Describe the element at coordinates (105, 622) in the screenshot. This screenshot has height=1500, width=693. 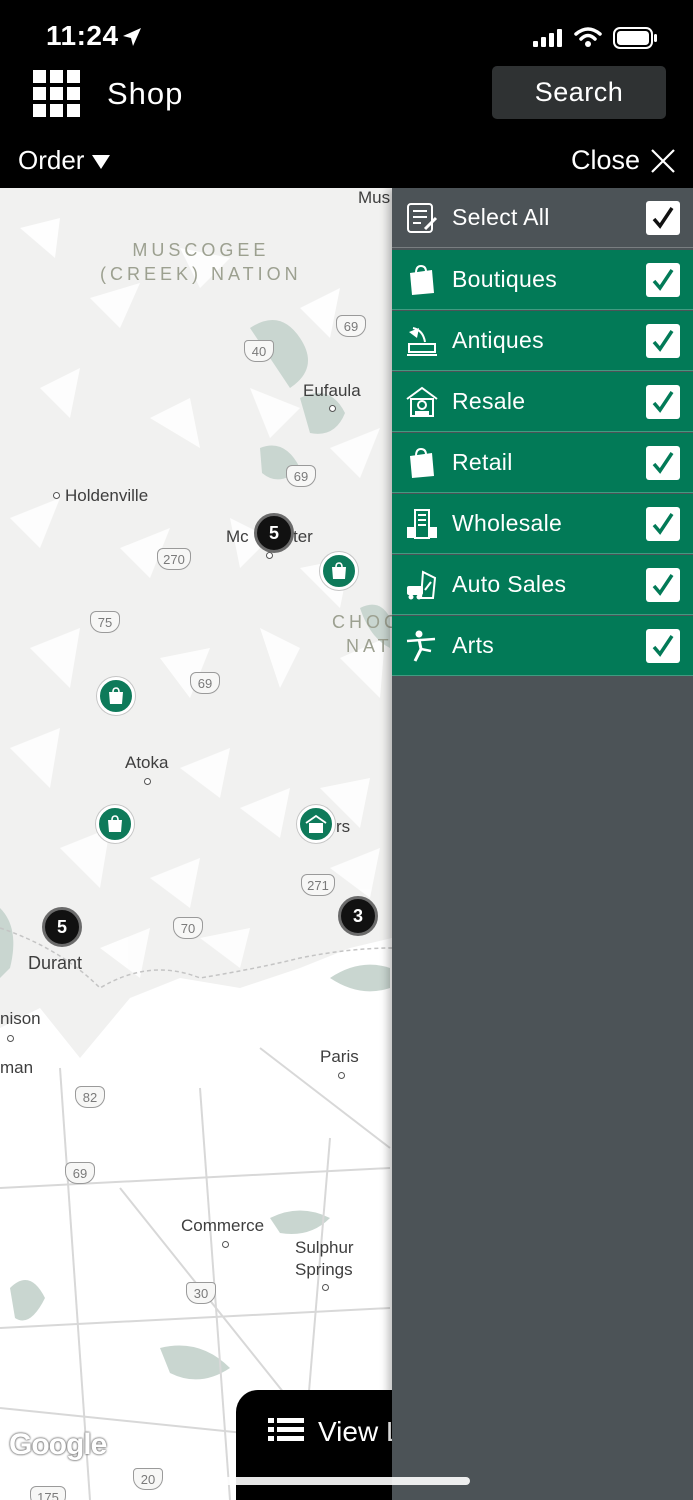
I see `highway-shield: 75` at that location.